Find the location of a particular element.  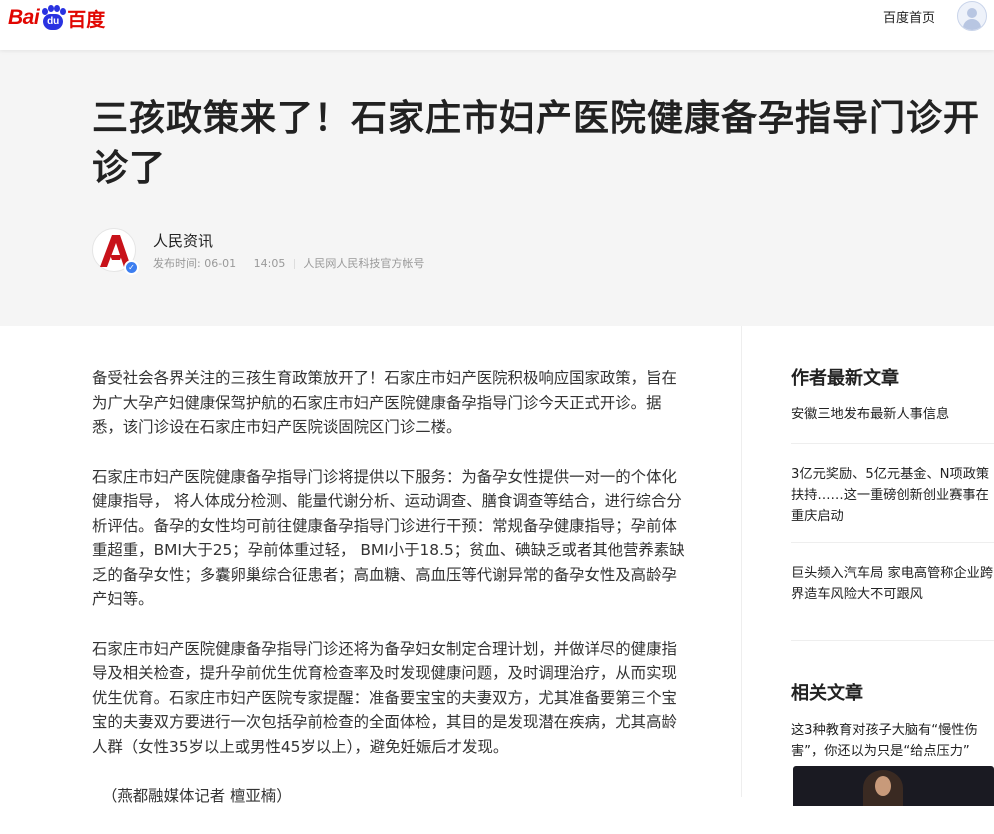

publish-time: 14:05 is located at coordinates (269, 263).